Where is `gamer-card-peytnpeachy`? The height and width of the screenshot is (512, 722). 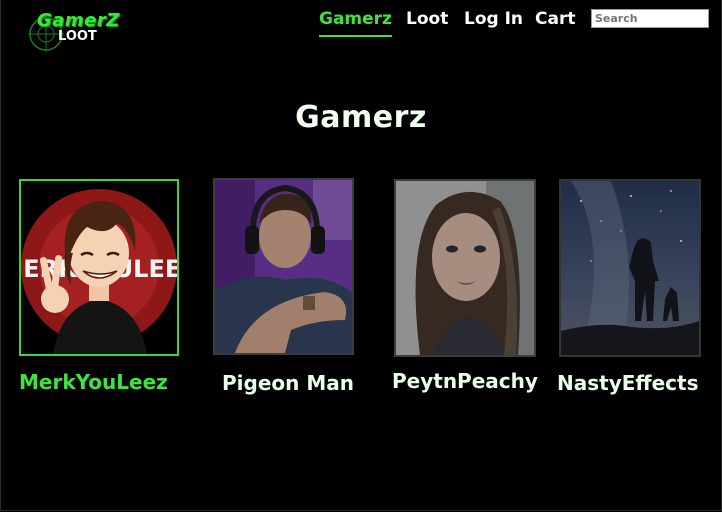
gamer-card-peytnpeachy is located at coordinates (465, 268).